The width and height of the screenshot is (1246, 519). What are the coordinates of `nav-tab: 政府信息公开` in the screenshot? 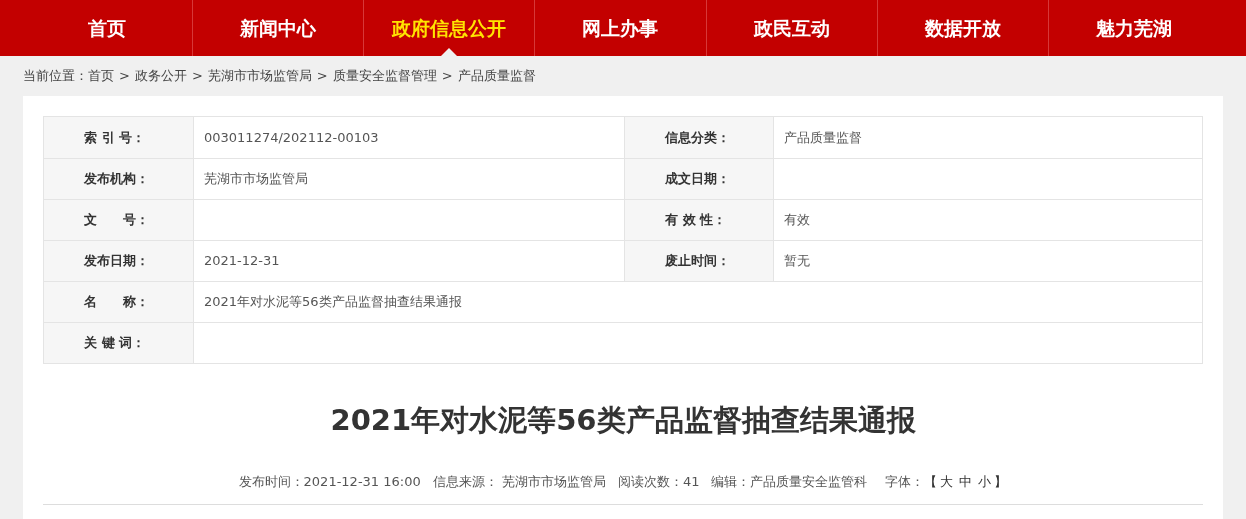 It's located at (449, 28).